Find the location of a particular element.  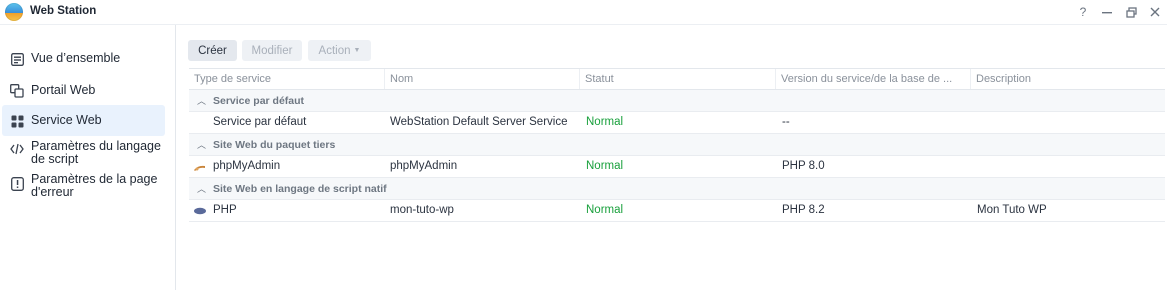

create-button: Créer is located at coordinates (212, 50).